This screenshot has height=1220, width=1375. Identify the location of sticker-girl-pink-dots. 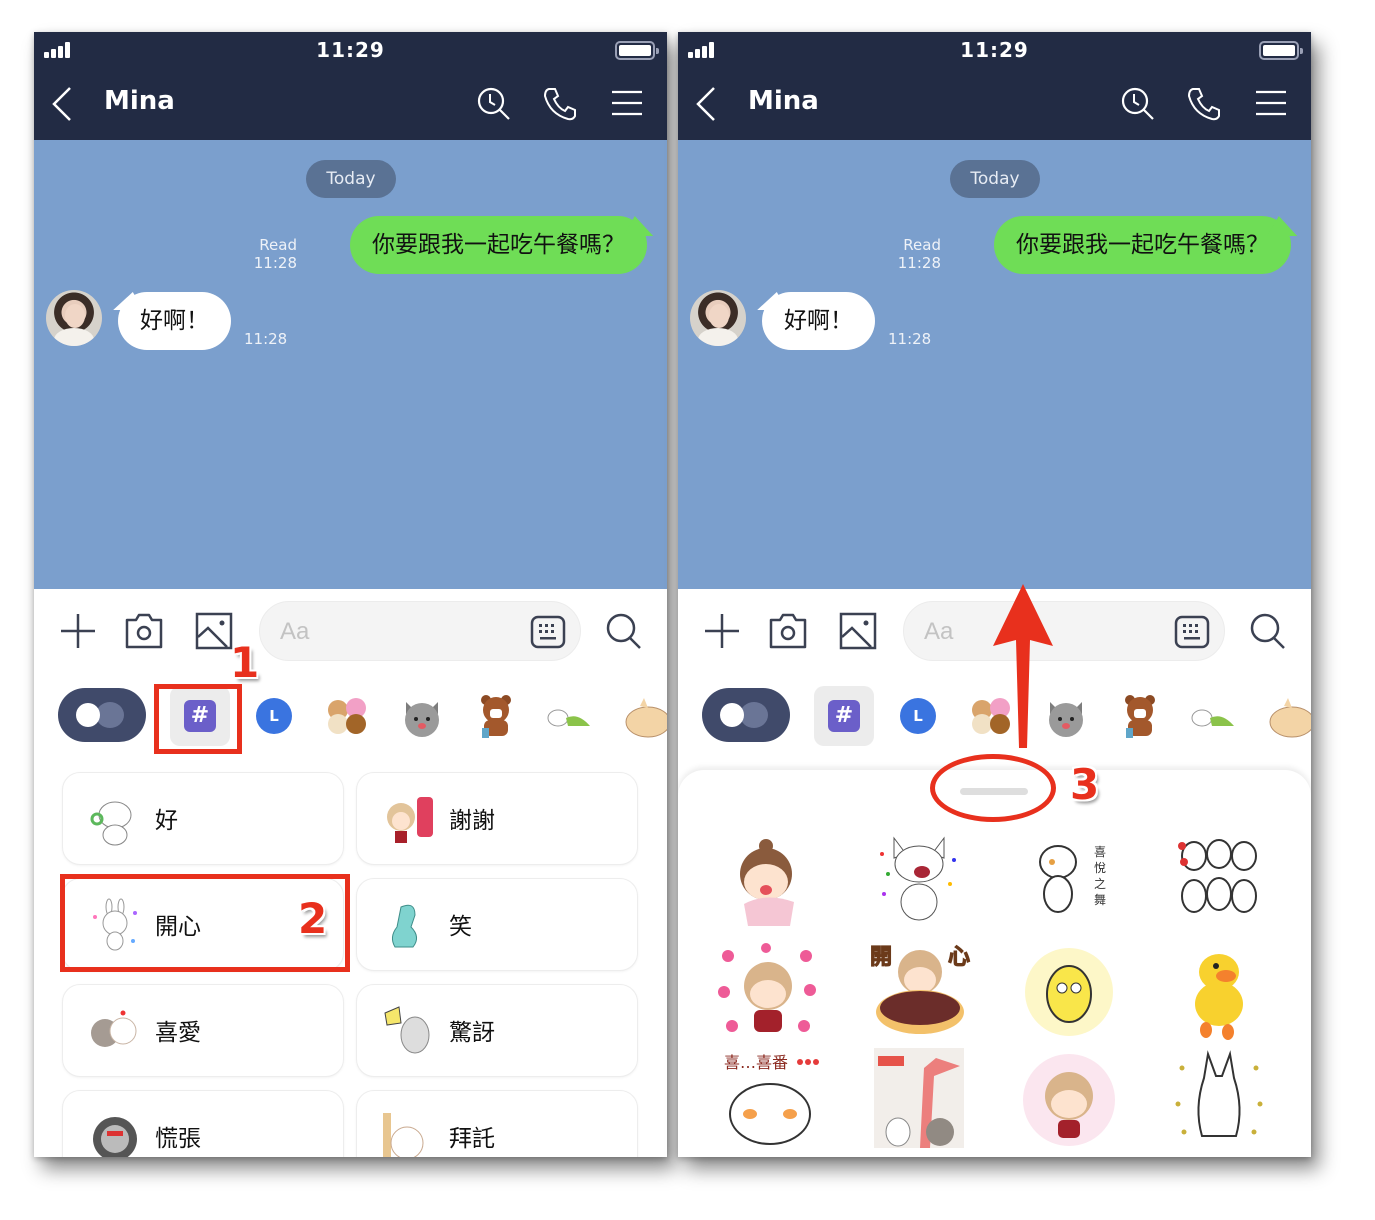
(1069, 1098).